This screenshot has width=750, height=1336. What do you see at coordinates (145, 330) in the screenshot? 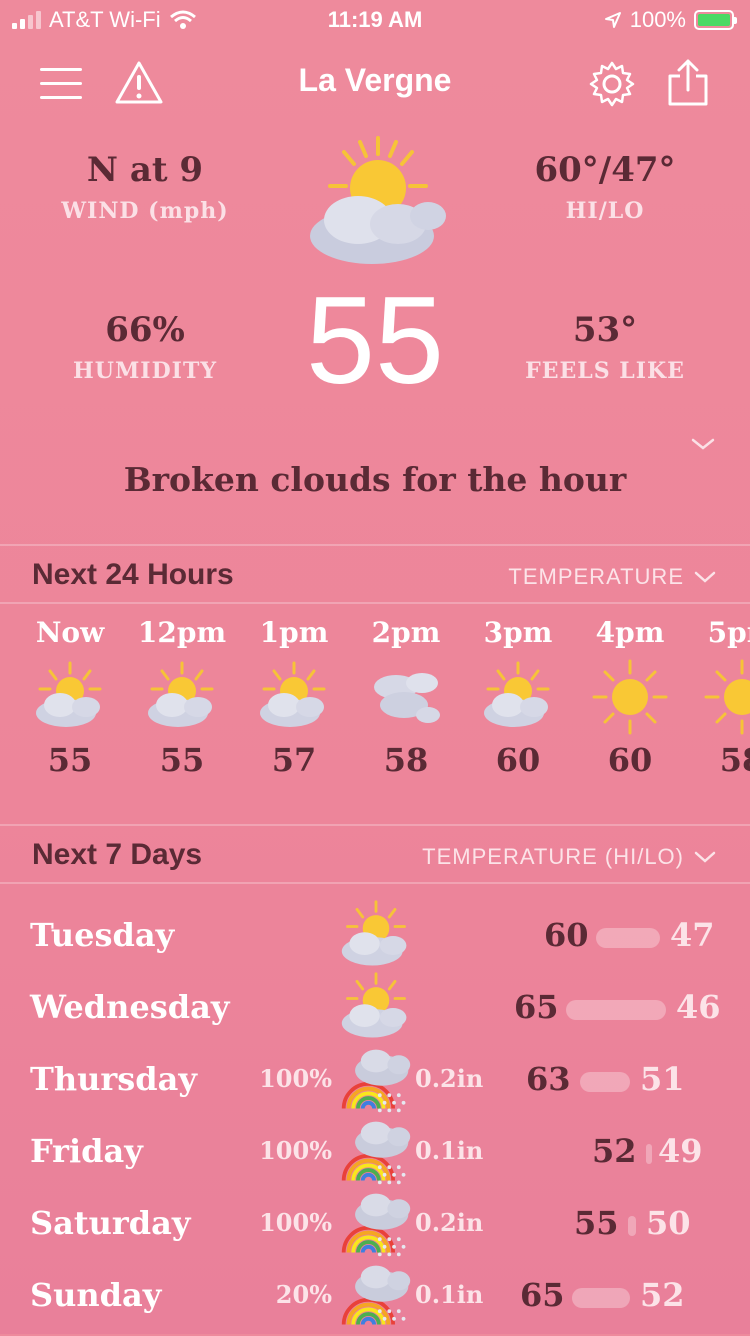
I see `humidity-value: 66%` at bounding box center [145, 330].